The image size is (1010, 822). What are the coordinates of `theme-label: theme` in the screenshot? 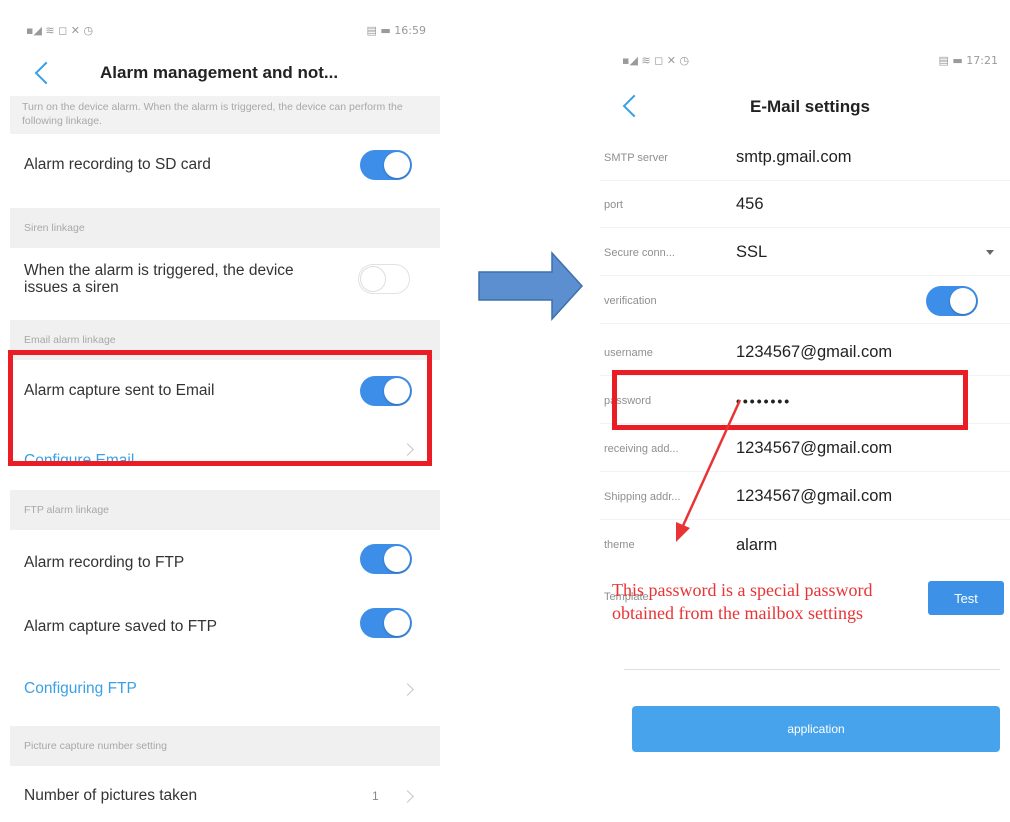 It's located at (619, 545).